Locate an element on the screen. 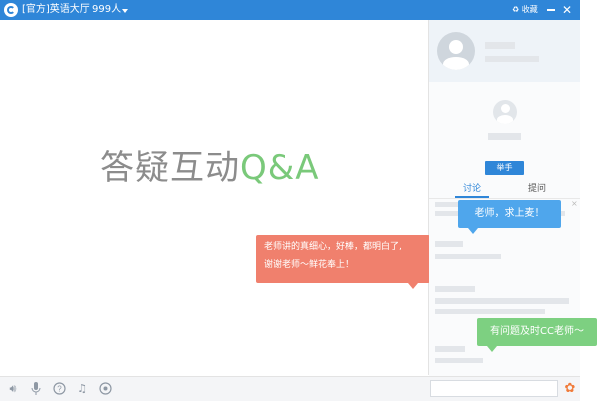  bubble-line-2: 谢谢老师～鲜花奉上！ is located at coordinates (309, 265).